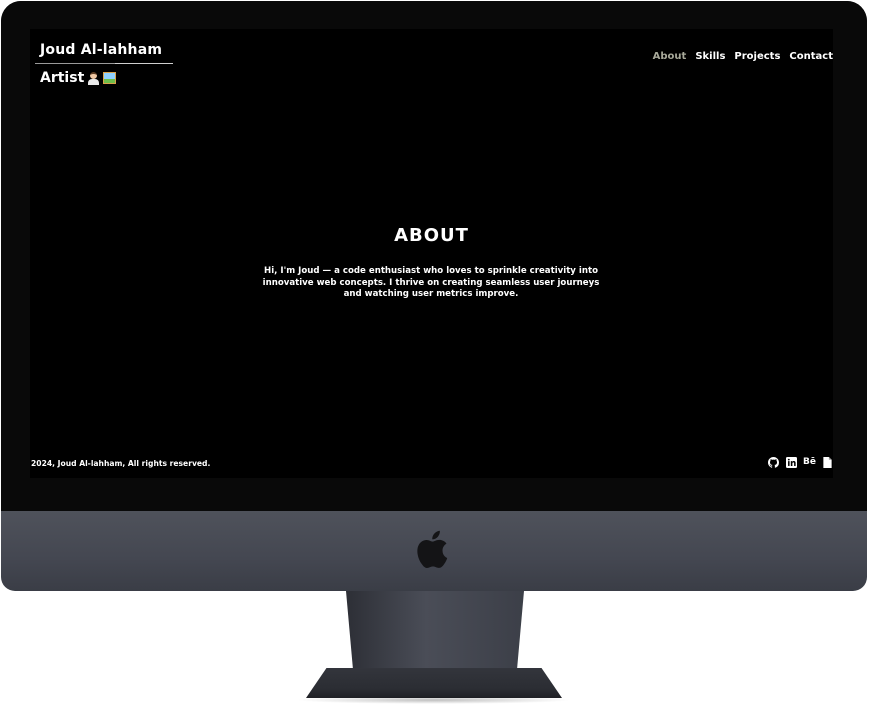  Describe the element at coordinates (757, 56) in the screenshot. I see `nav-link-projects: Projects` at that location.